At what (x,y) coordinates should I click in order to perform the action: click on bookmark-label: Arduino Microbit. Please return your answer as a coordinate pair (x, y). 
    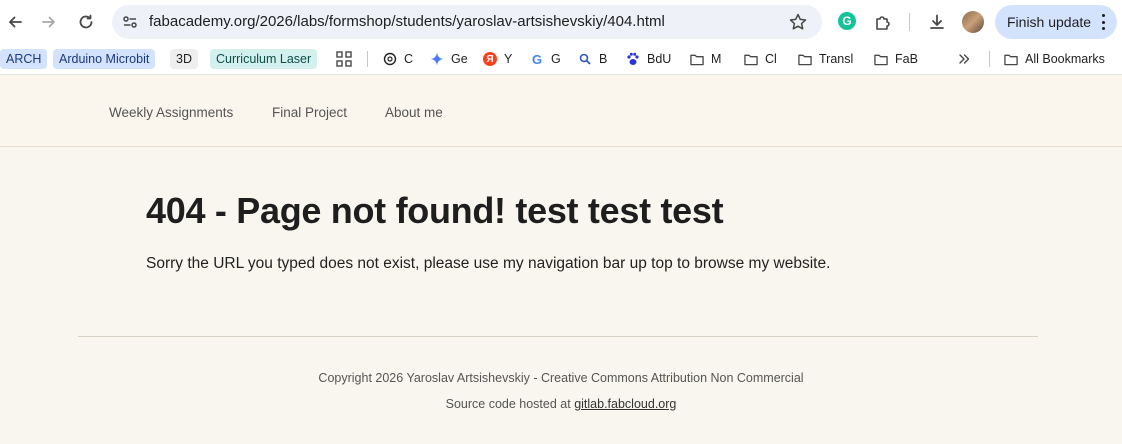
    Looking at the image, I should click on (104, 59).